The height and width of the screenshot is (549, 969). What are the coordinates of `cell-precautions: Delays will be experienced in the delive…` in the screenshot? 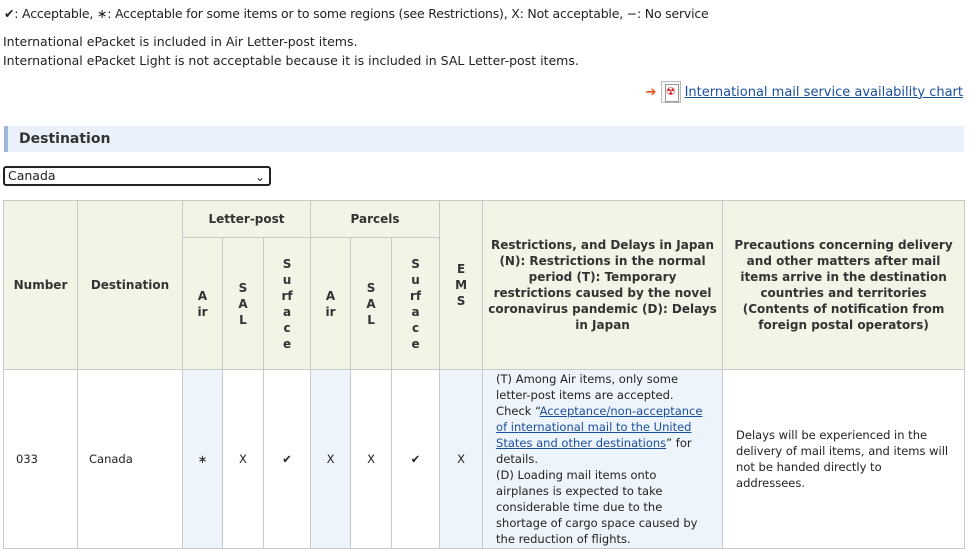 It's located at (844, 459).